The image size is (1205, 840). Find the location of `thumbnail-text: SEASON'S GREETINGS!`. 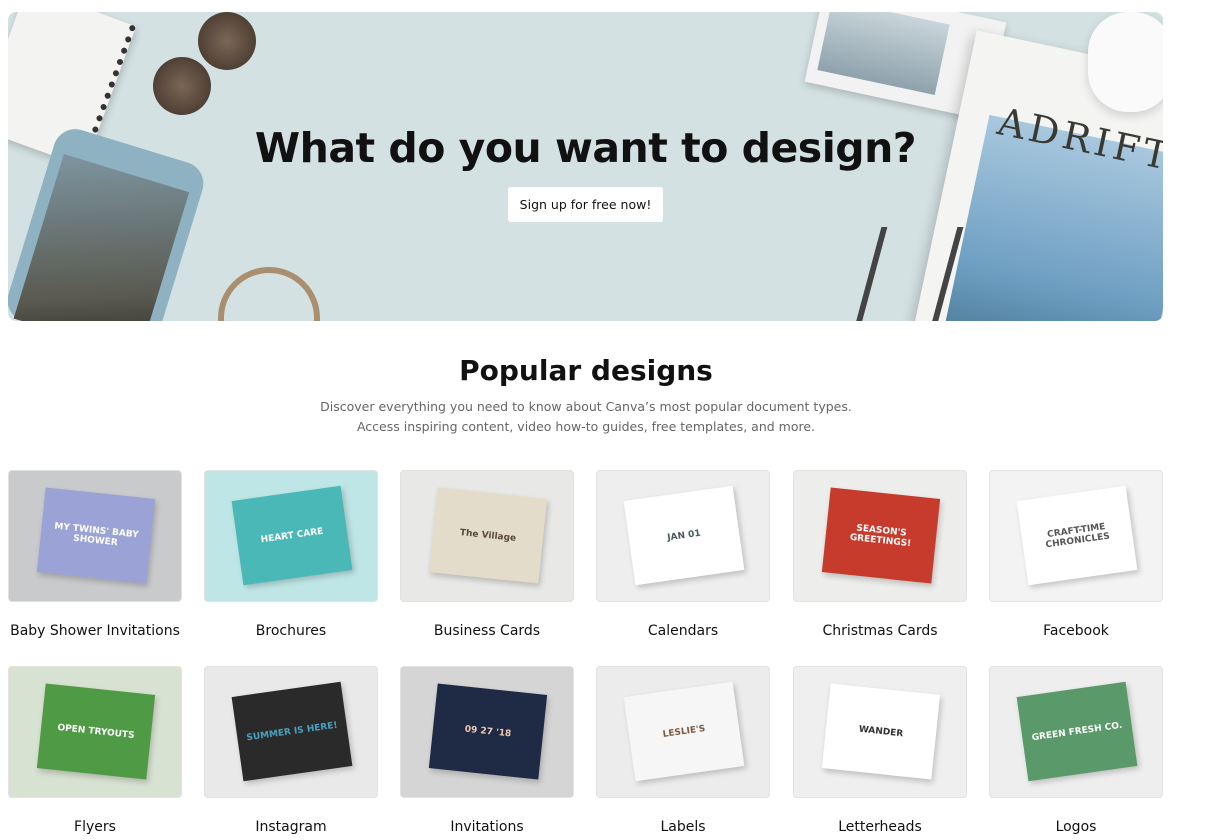

thumbnail-text: SEASON'S GREETINGS! is located at coordinates (880, 535).